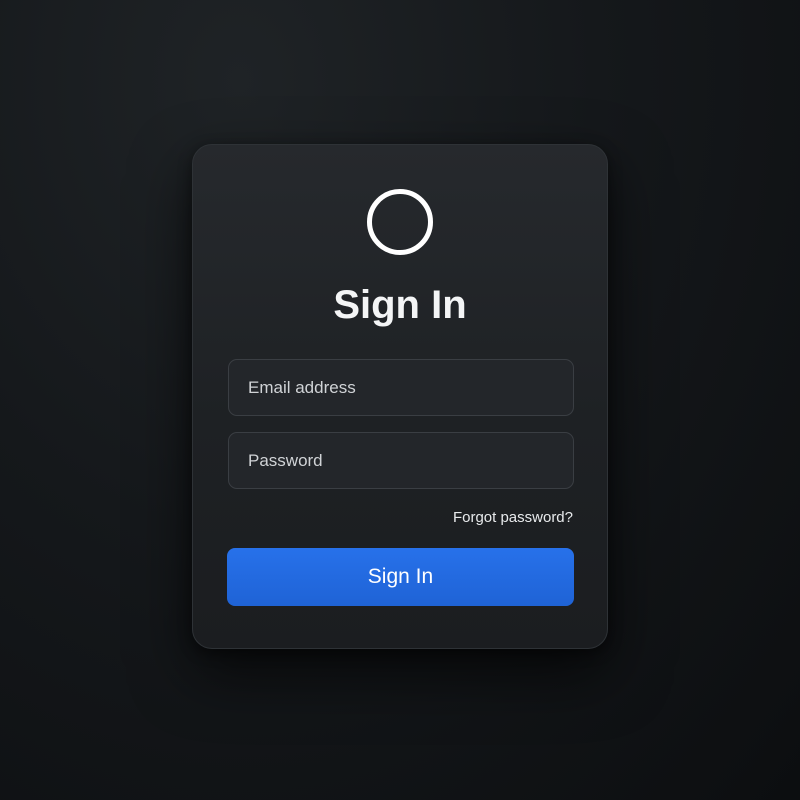 Image resolution: width=800 pixels, height=800 pixels. I want to click on circle-logo-icon, so click(400, 222).